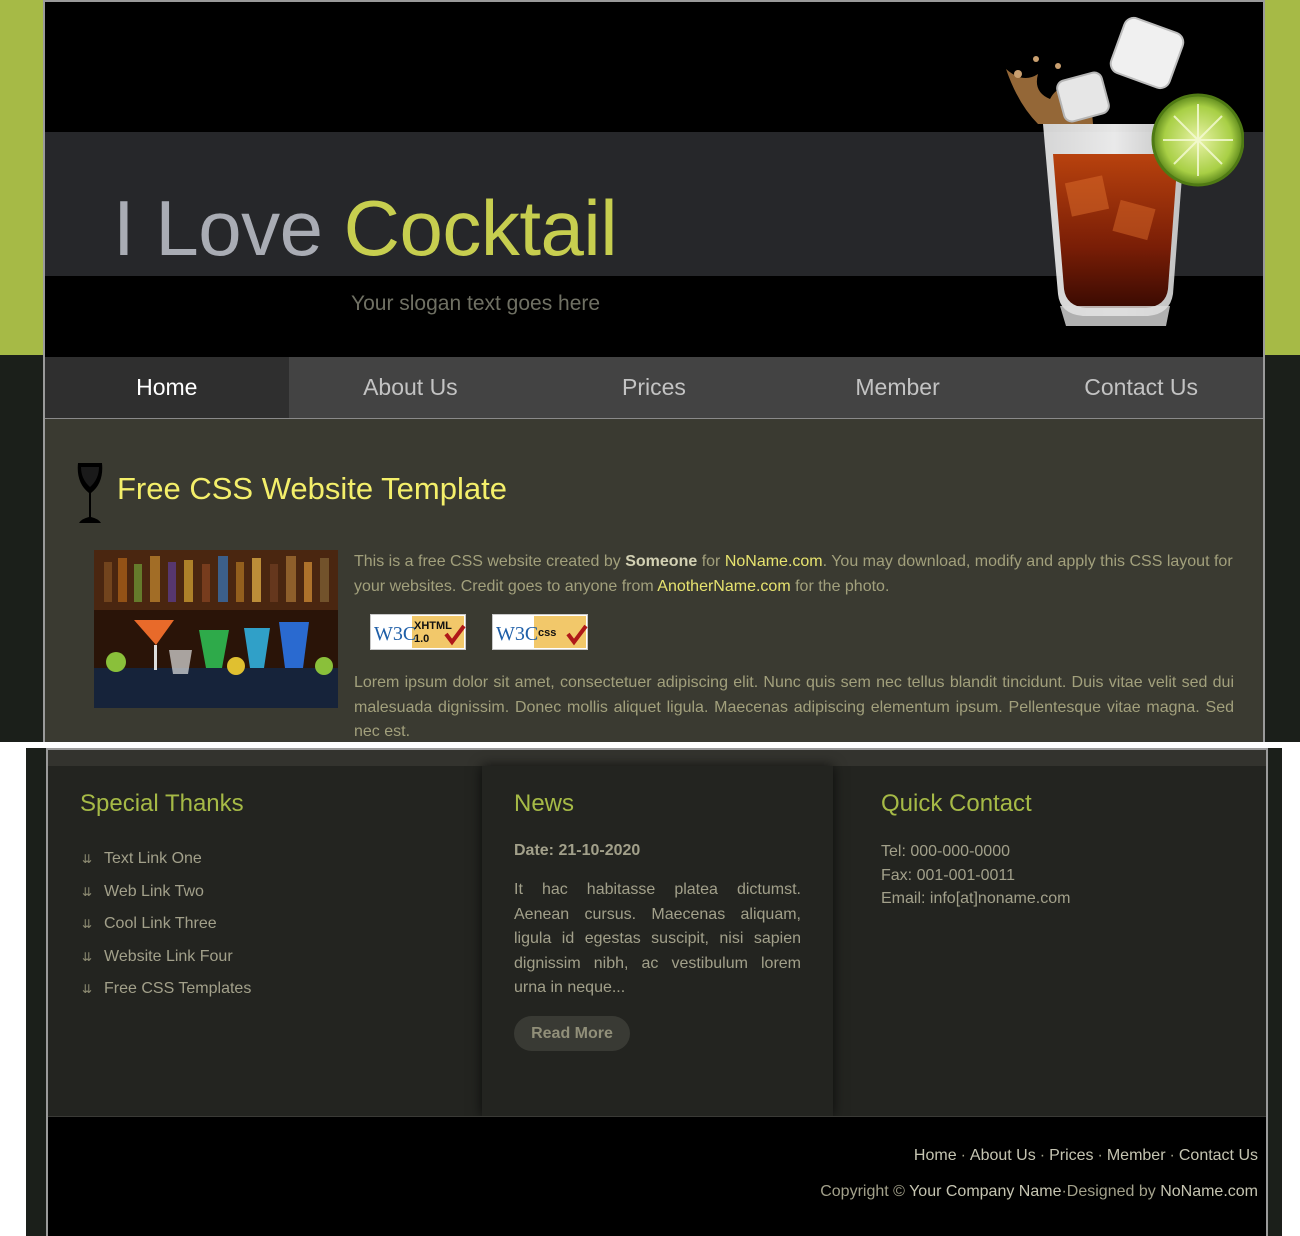  What do you see at coordinates (162, 803) in the screenshot?
I see `special-thanks-title: Special Thanks` at bounding box center [162, 803].